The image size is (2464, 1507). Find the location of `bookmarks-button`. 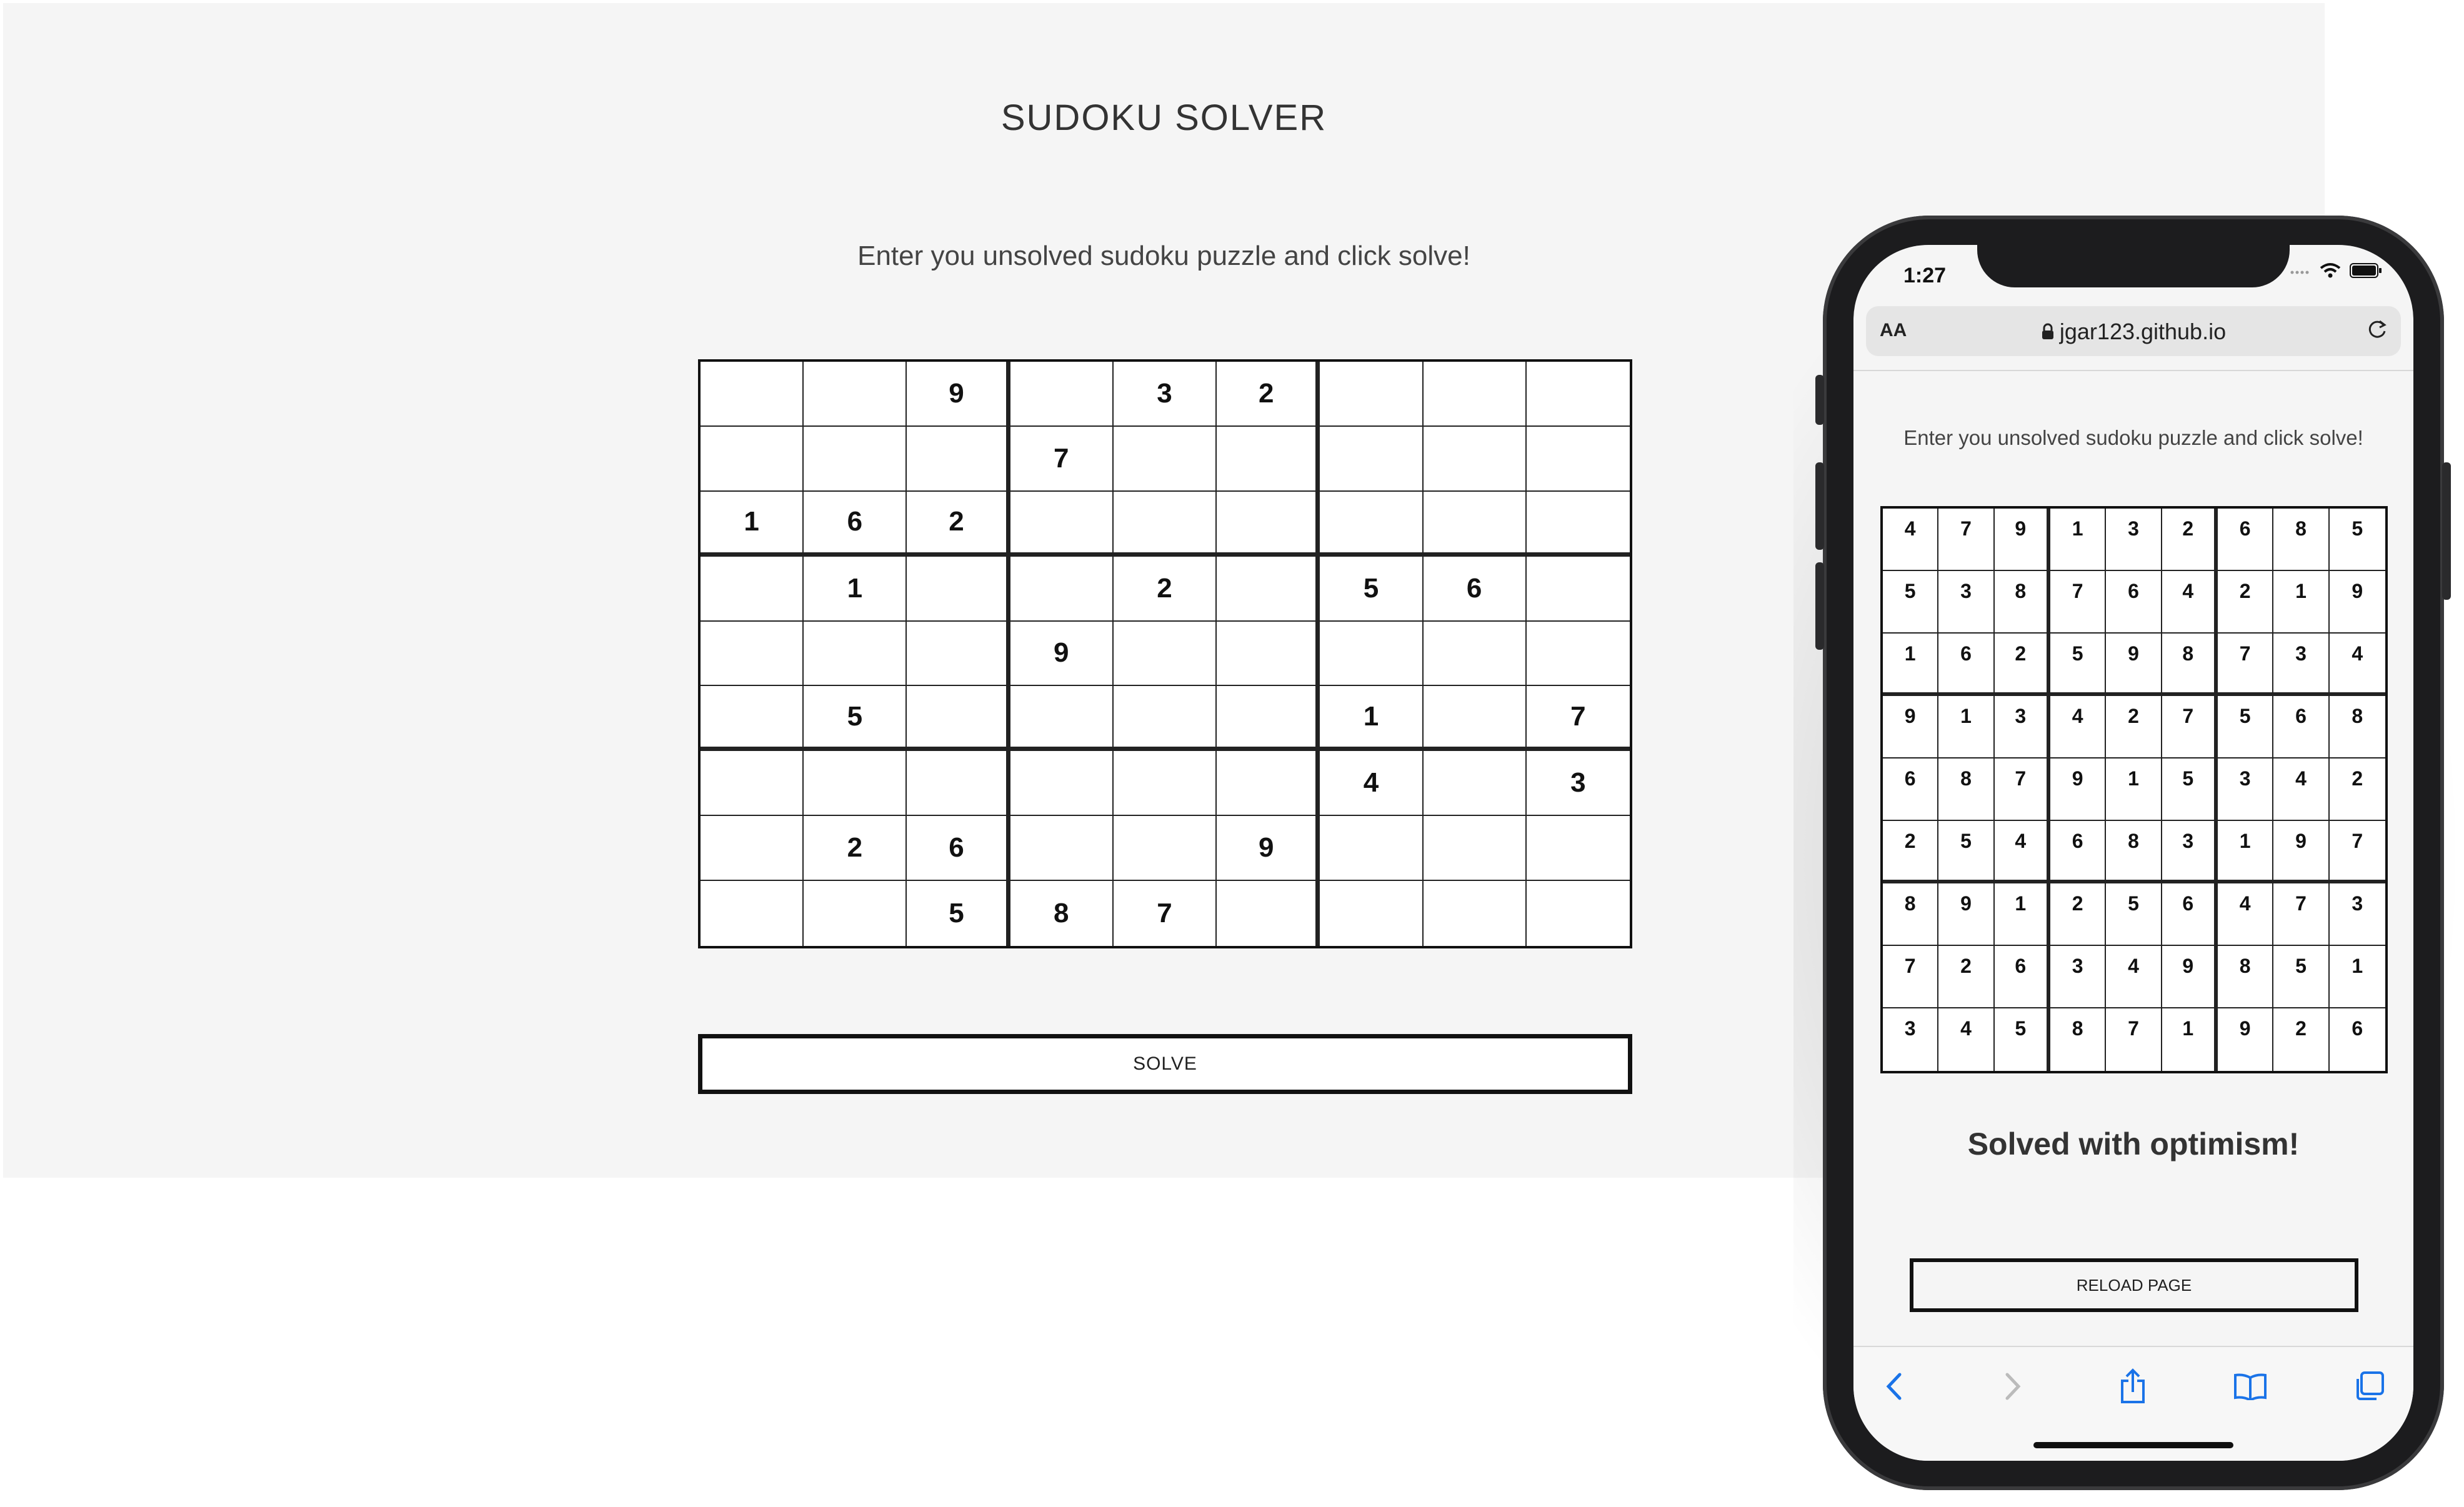

bookmarks-button is located at coordinates (2250, 1388).